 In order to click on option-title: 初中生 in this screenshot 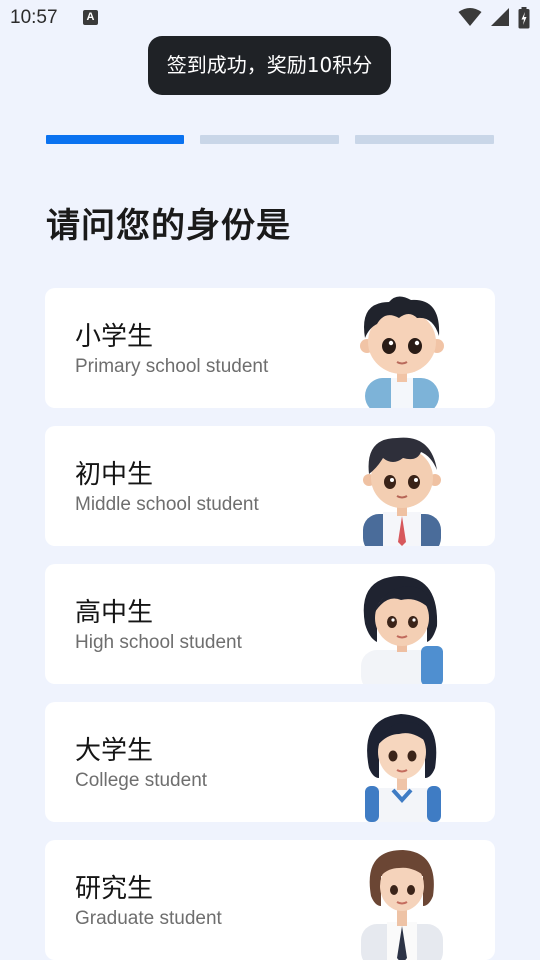, I will do `click(114, 475)`.